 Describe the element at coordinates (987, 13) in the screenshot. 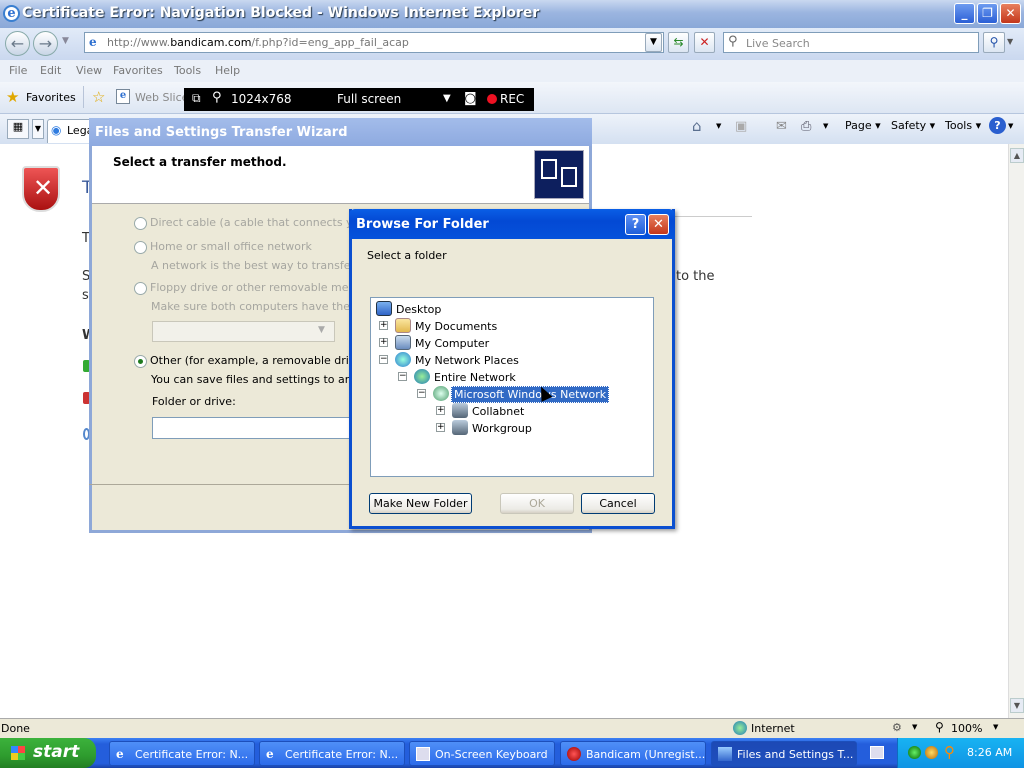

I see `maximize-button: ❐` at that location.